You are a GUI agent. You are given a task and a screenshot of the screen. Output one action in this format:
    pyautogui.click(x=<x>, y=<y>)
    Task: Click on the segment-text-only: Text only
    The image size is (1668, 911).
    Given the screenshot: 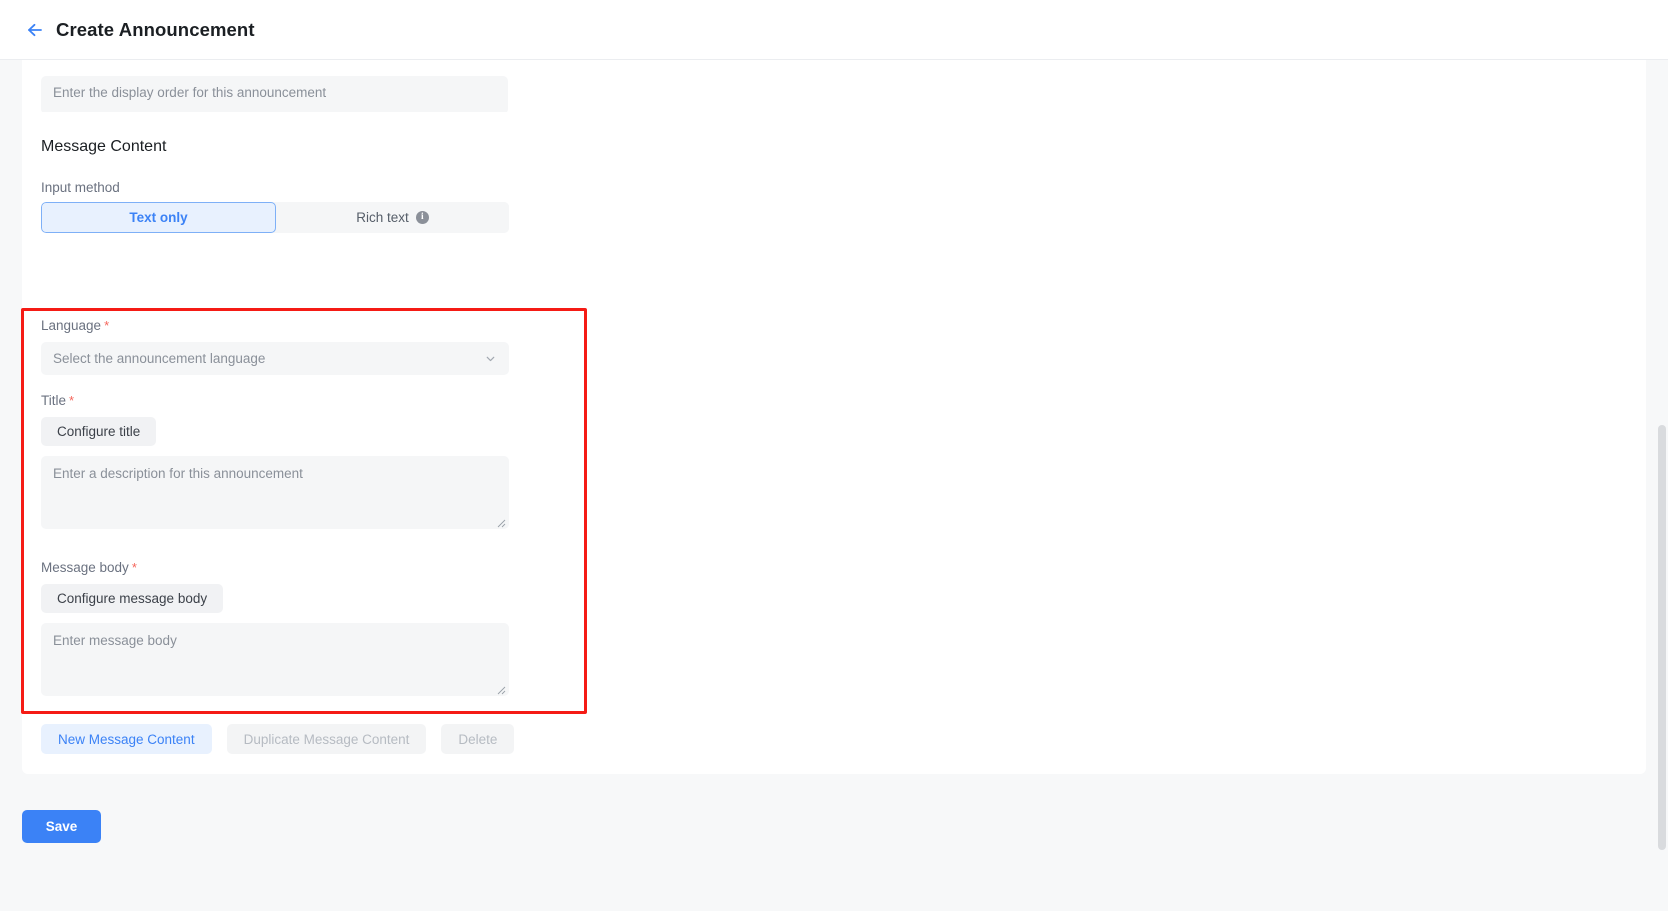 What is the action you would take?
    pyautogui.click(x=158, y=217)
    